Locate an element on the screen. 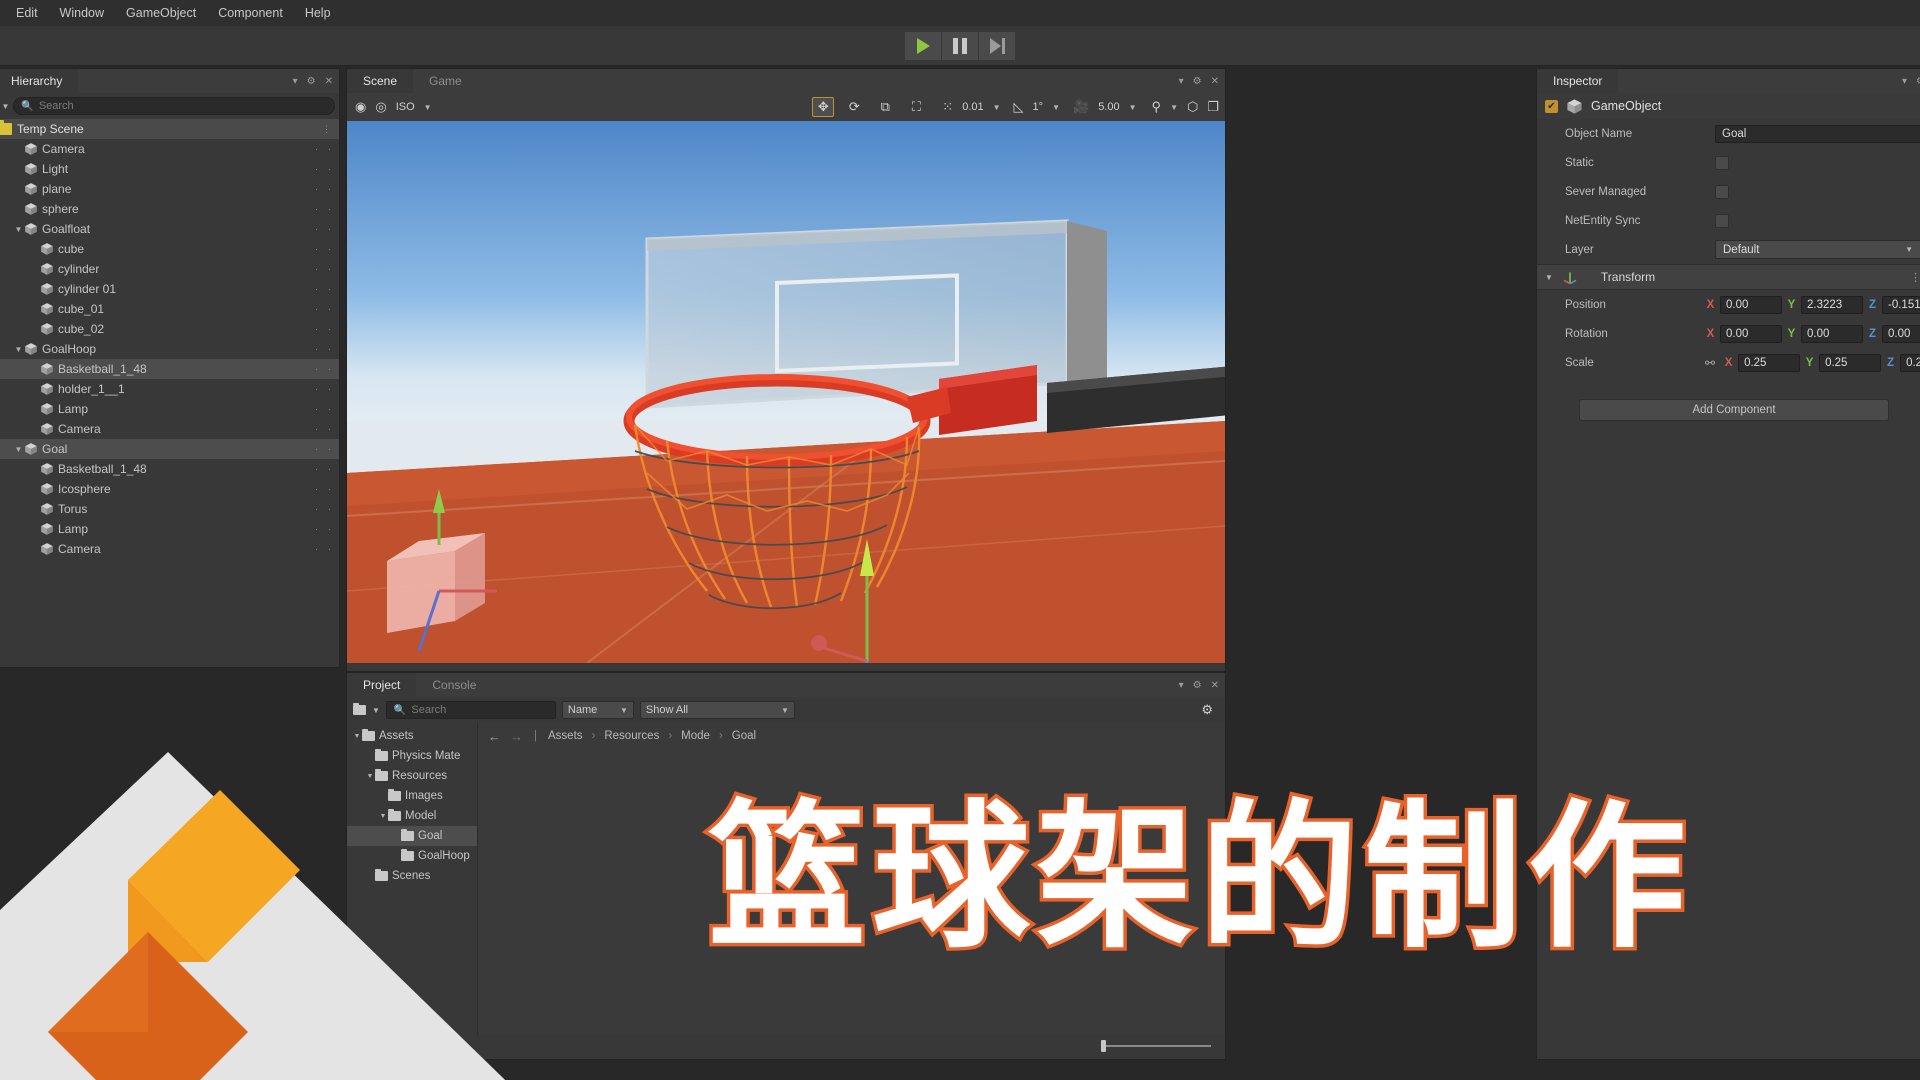 The width and height of the screenshot is (1920, 1080). hierarchy-item: plane · · is located at coordinates (169, 189).